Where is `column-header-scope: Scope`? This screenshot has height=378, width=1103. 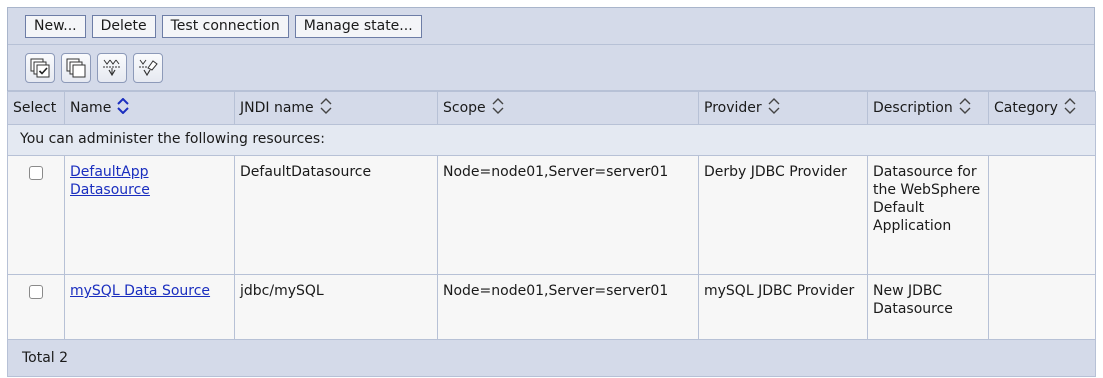
column-header-scope: Scope is located at coordinates (568, 108).